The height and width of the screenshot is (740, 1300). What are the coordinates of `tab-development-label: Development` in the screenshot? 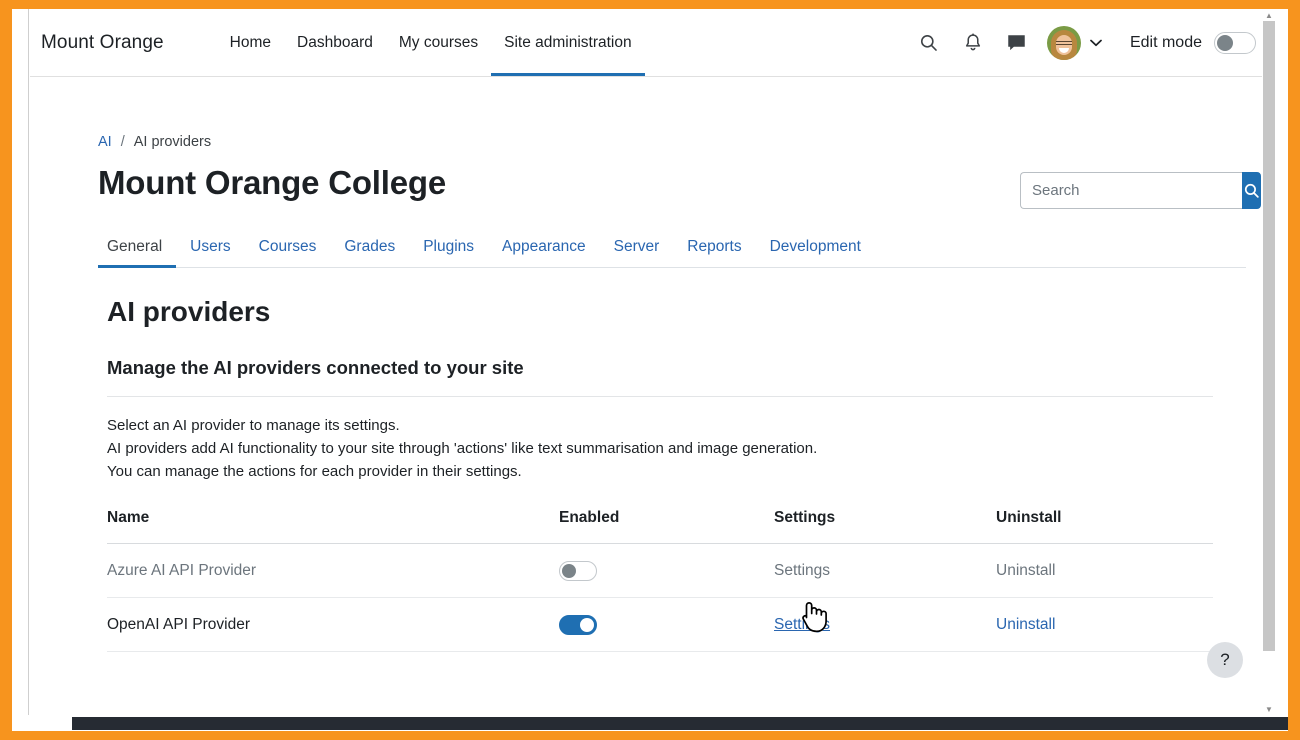 It's located at (815, 246).